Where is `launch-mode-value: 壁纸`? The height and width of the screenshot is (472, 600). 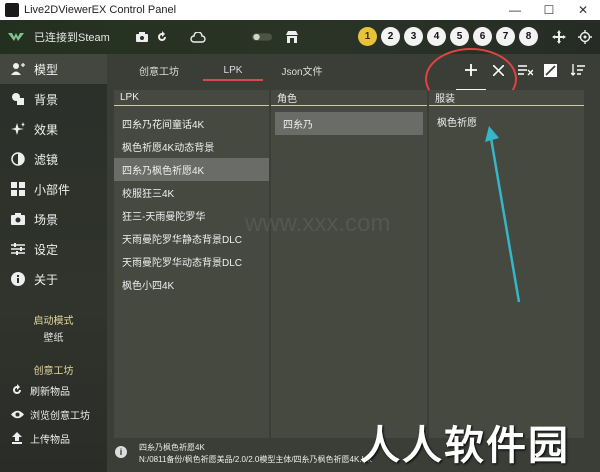
launch-mode-value: 壁纸 is located at coordinates (53, 339).